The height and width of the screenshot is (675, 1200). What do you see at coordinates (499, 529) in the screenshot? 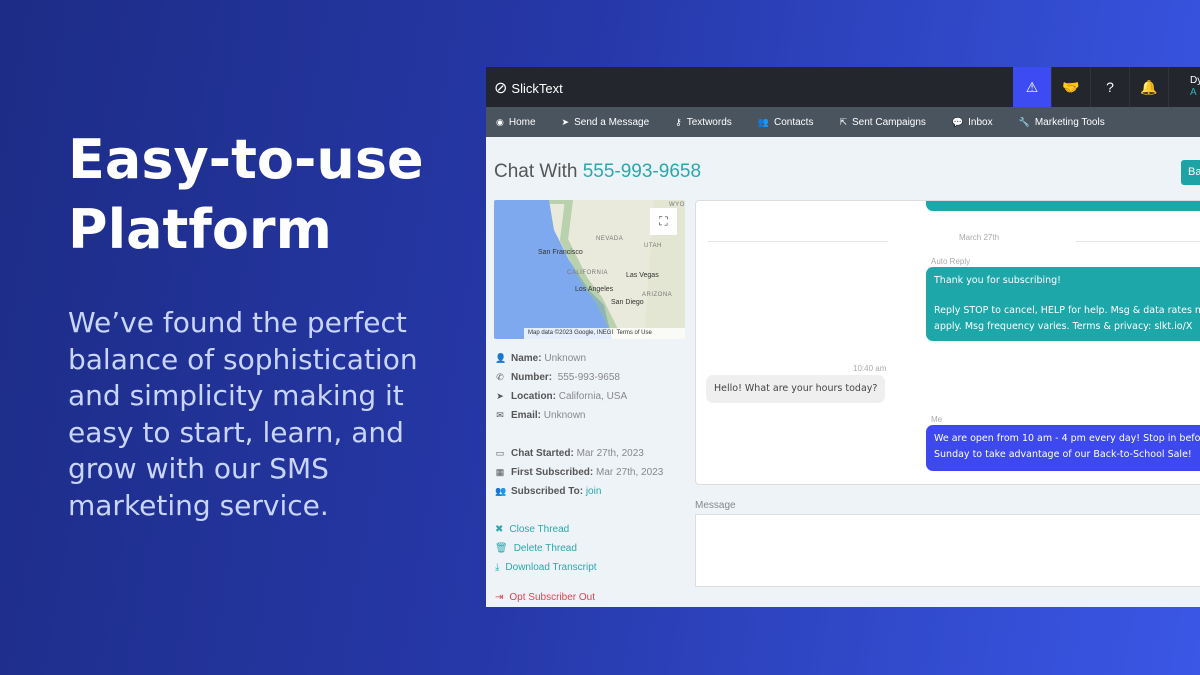
I see `close-icon: ✖` at bounding box center [499, 529].